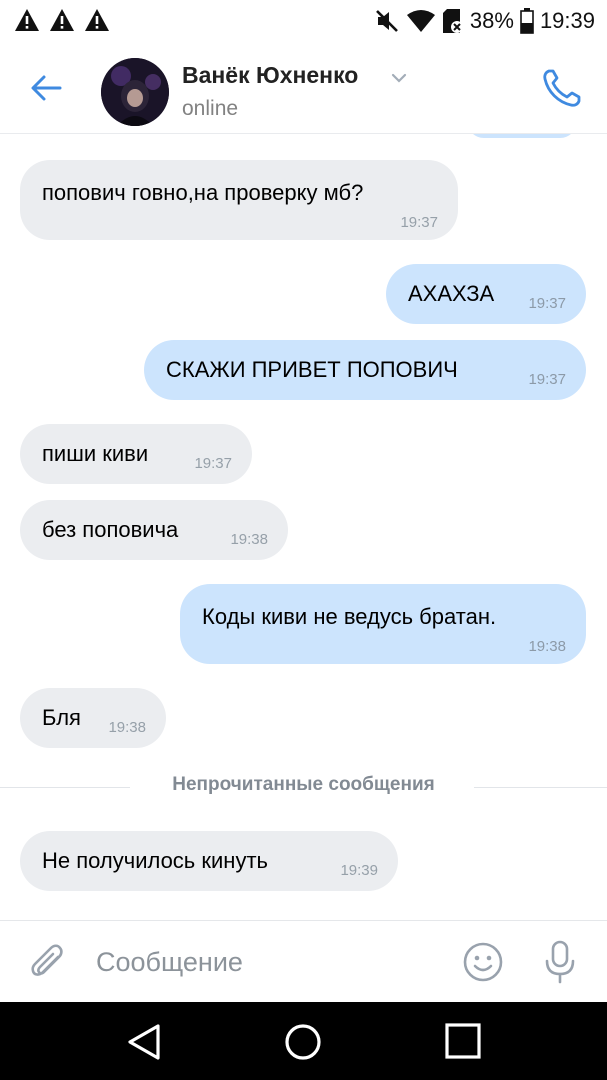  I want to click on message-bubble-outgoing: Коды киви не ведусь братан. 19:38, so click(383, 624).